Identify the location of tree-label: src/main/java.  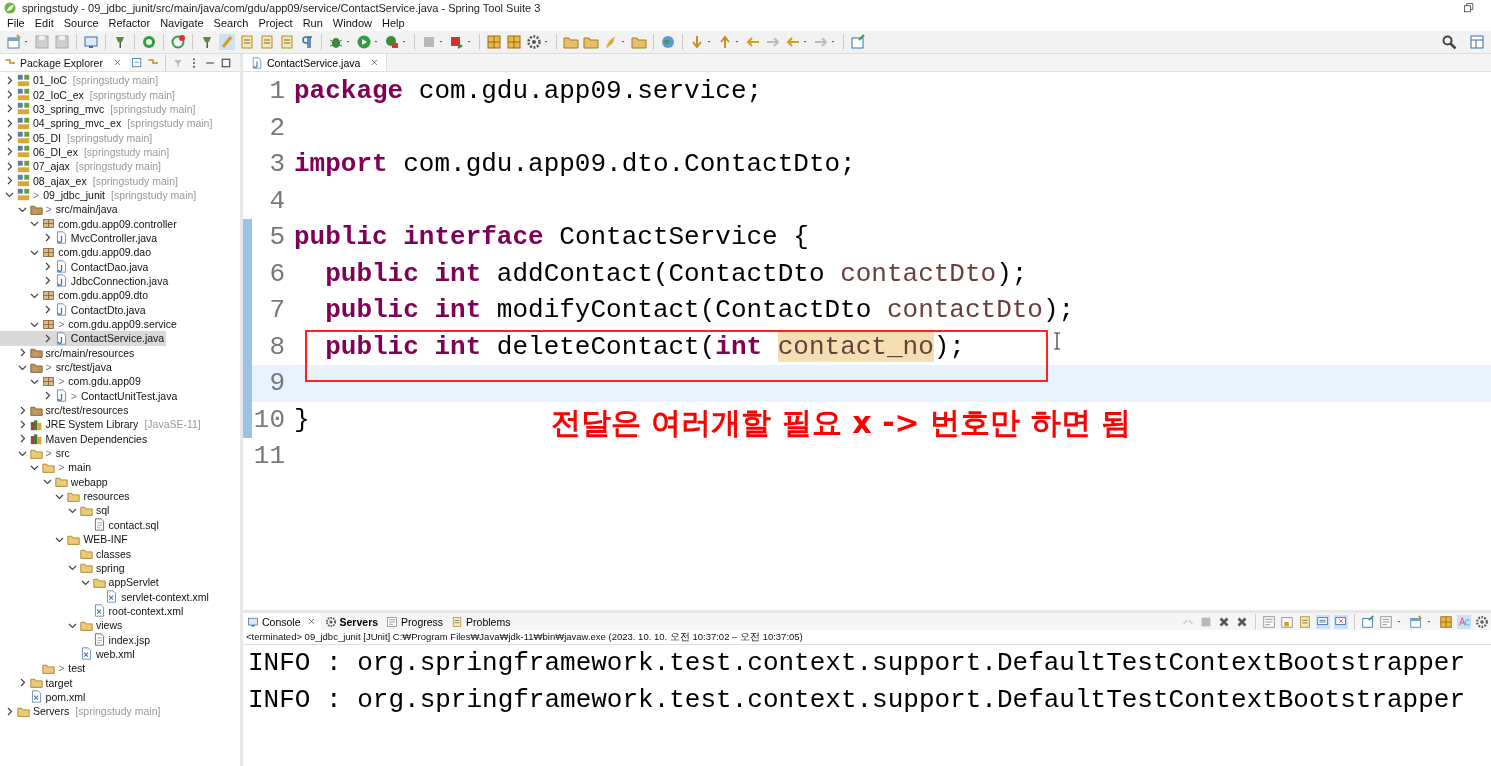
(87, 209).